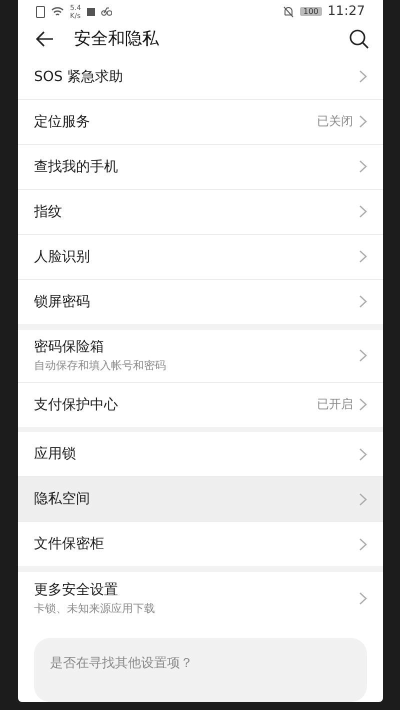 This screenshot has width=400, height=710. What do you see at coordinates (79, 77) in the screenshot?
I see `row-label: SOS 紧急求助` at bounding box center [79, 77].